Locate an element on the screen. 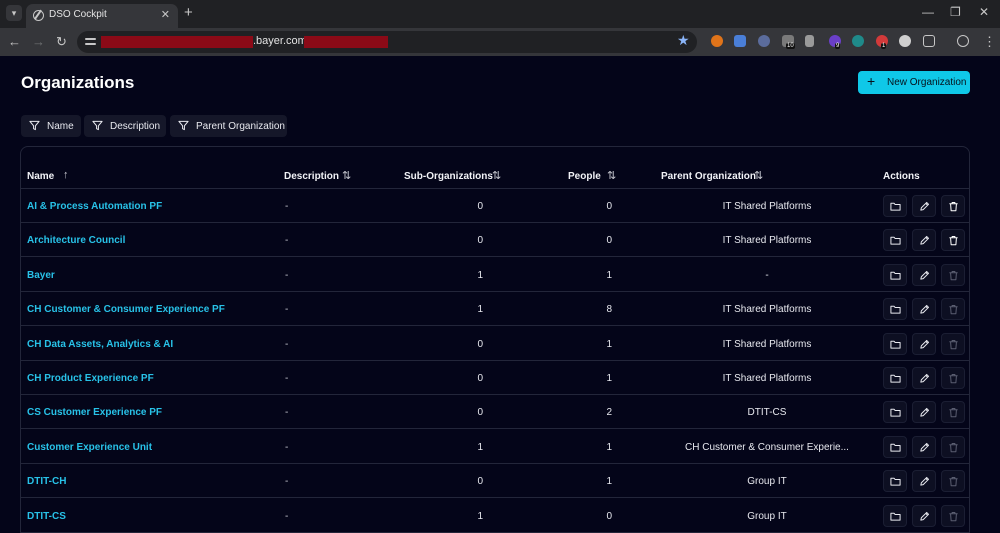  reload-button: ↻ is located at coordinates (61, 42).